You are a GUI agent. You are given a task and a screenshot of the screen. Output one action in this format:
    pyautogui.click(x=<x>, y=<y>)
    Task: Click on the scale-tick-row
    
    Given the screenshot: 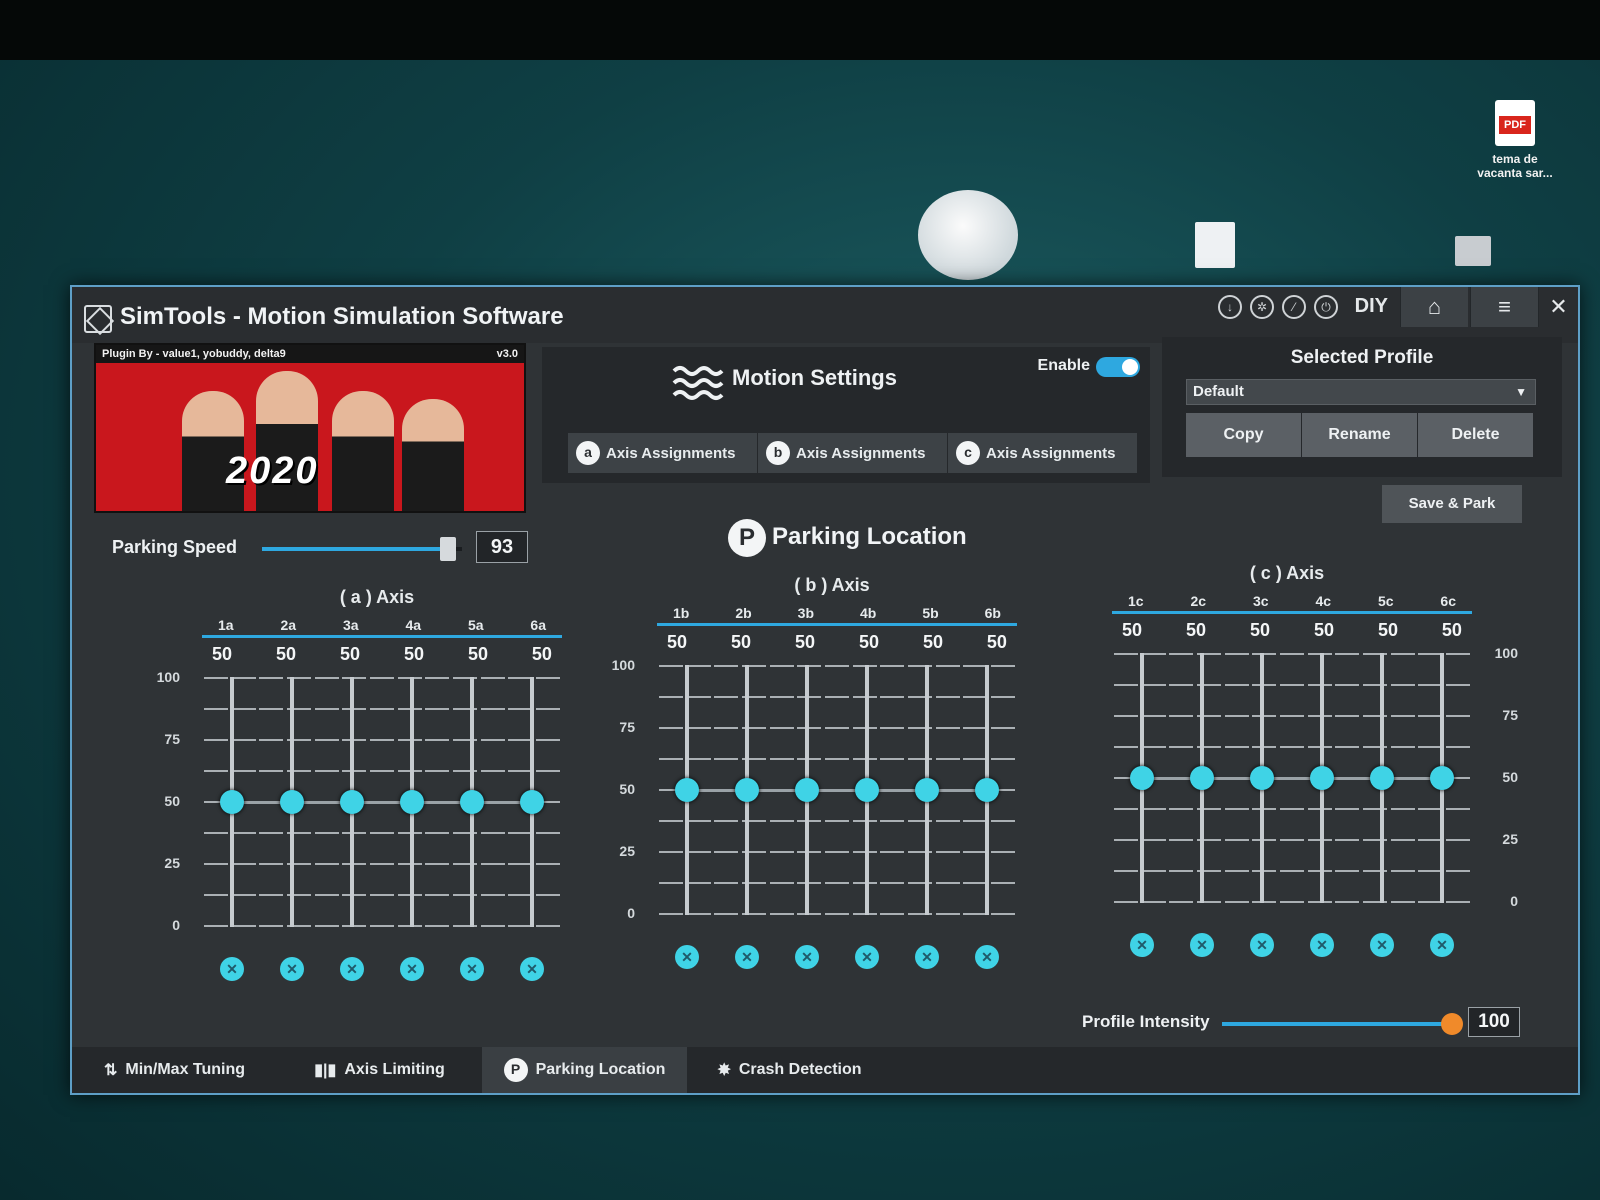 What is the action you would take?
    pyautogui.click(x=382, y=833)
    